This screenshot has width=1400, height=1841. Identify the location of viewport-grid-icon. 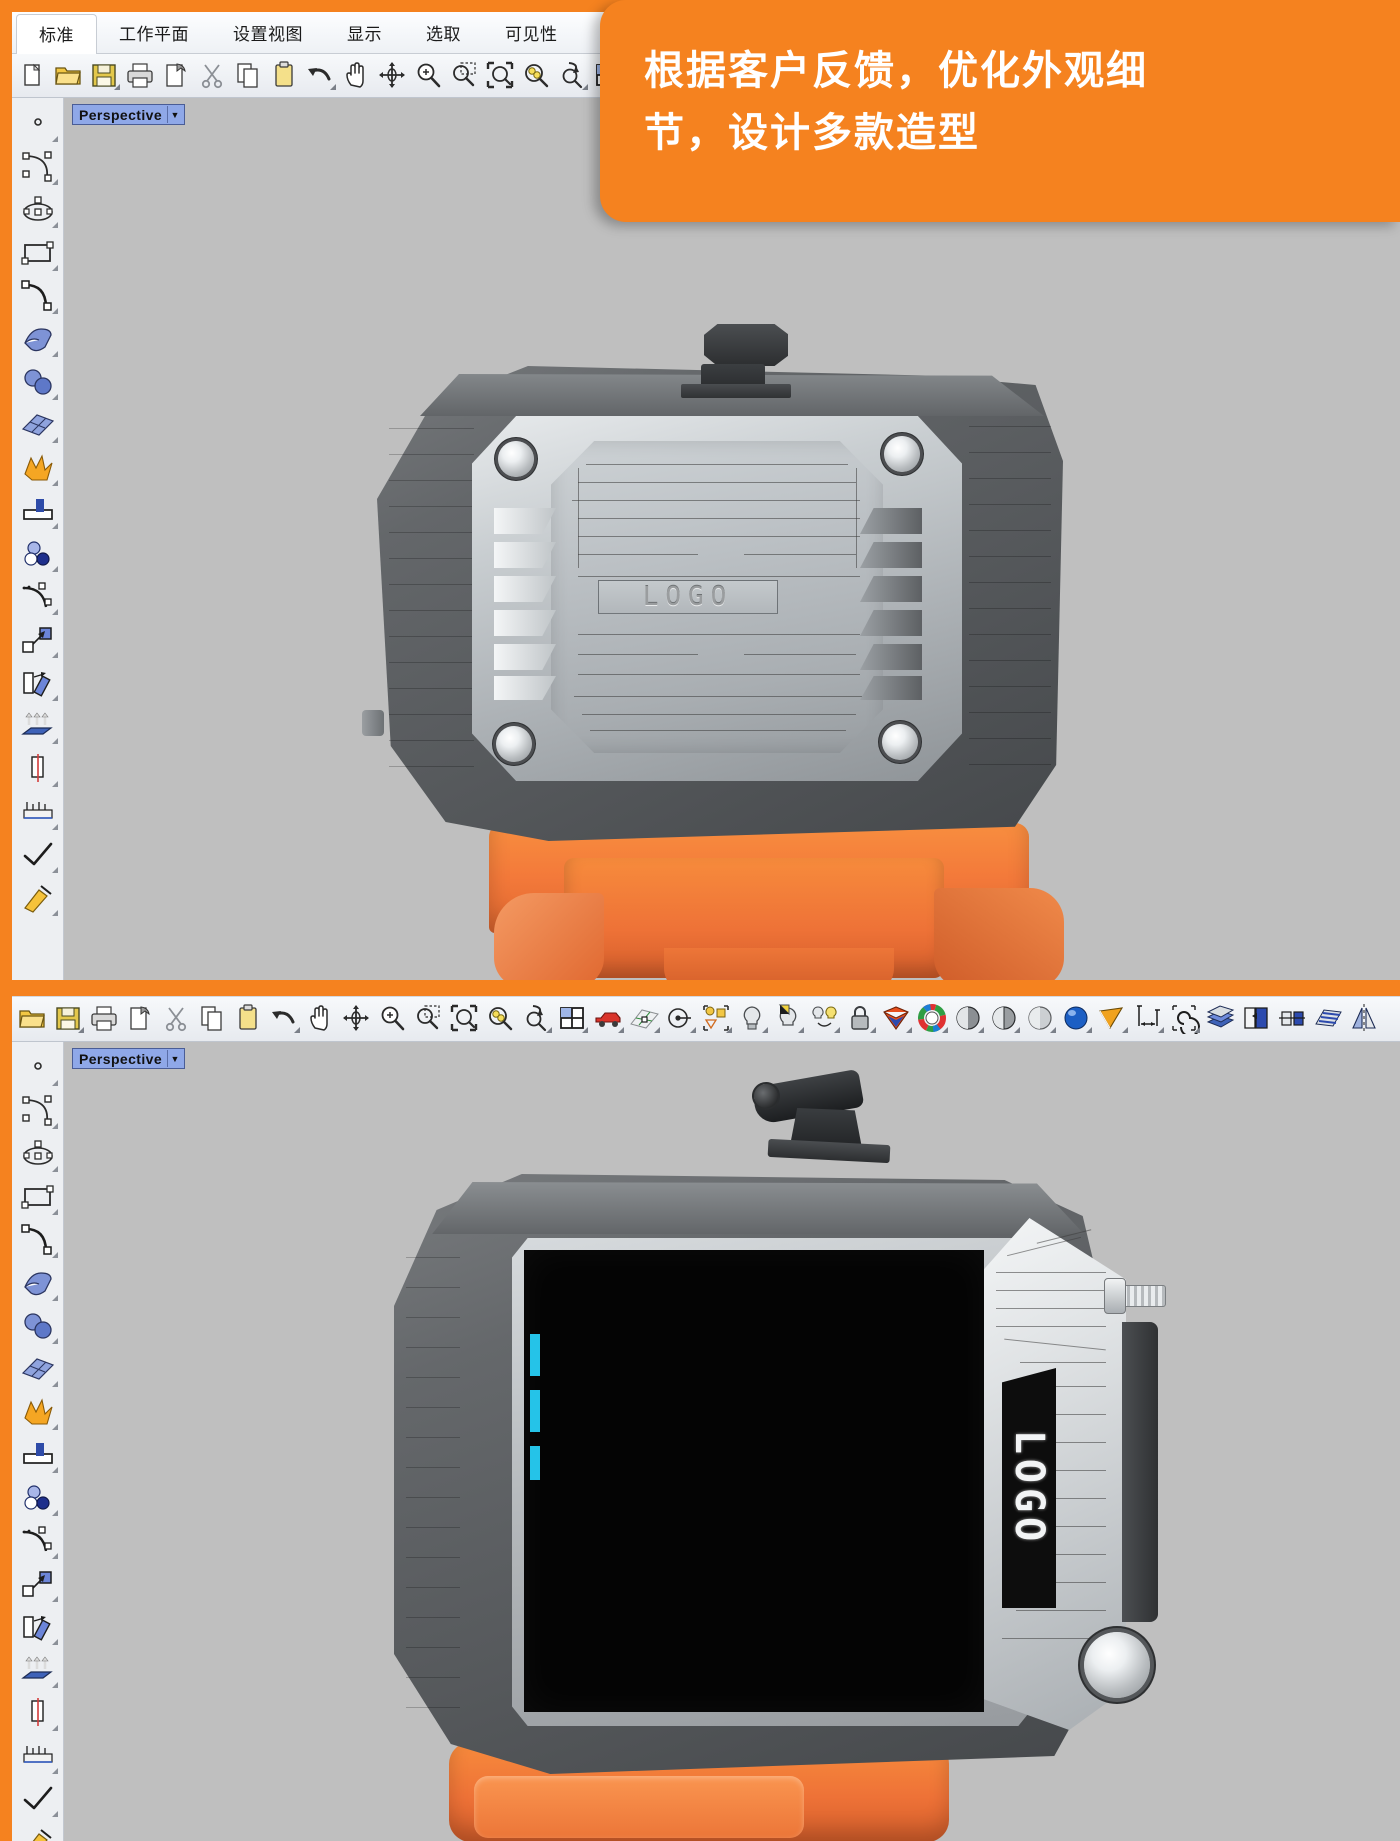
(573, 1019).